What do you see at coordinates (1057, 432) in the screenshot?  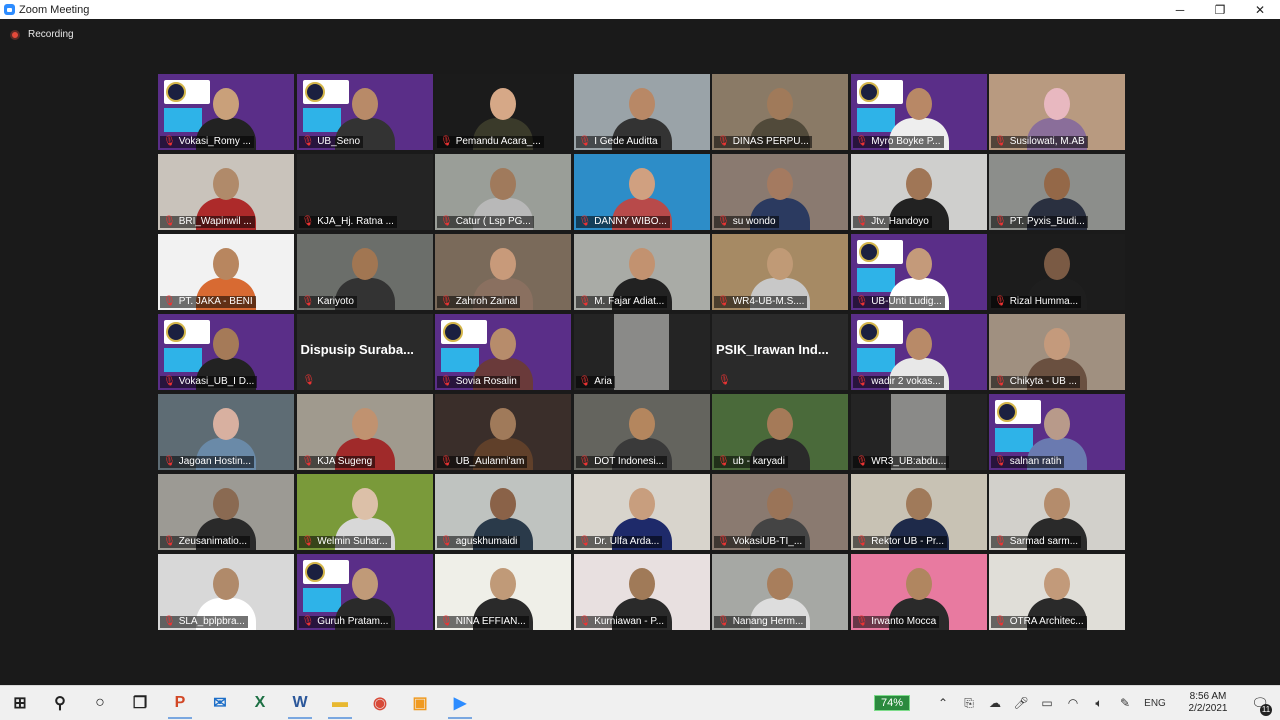 I see `participant-tile: 🎙︎ salnan ratih` at bounding box center [1057, 432].